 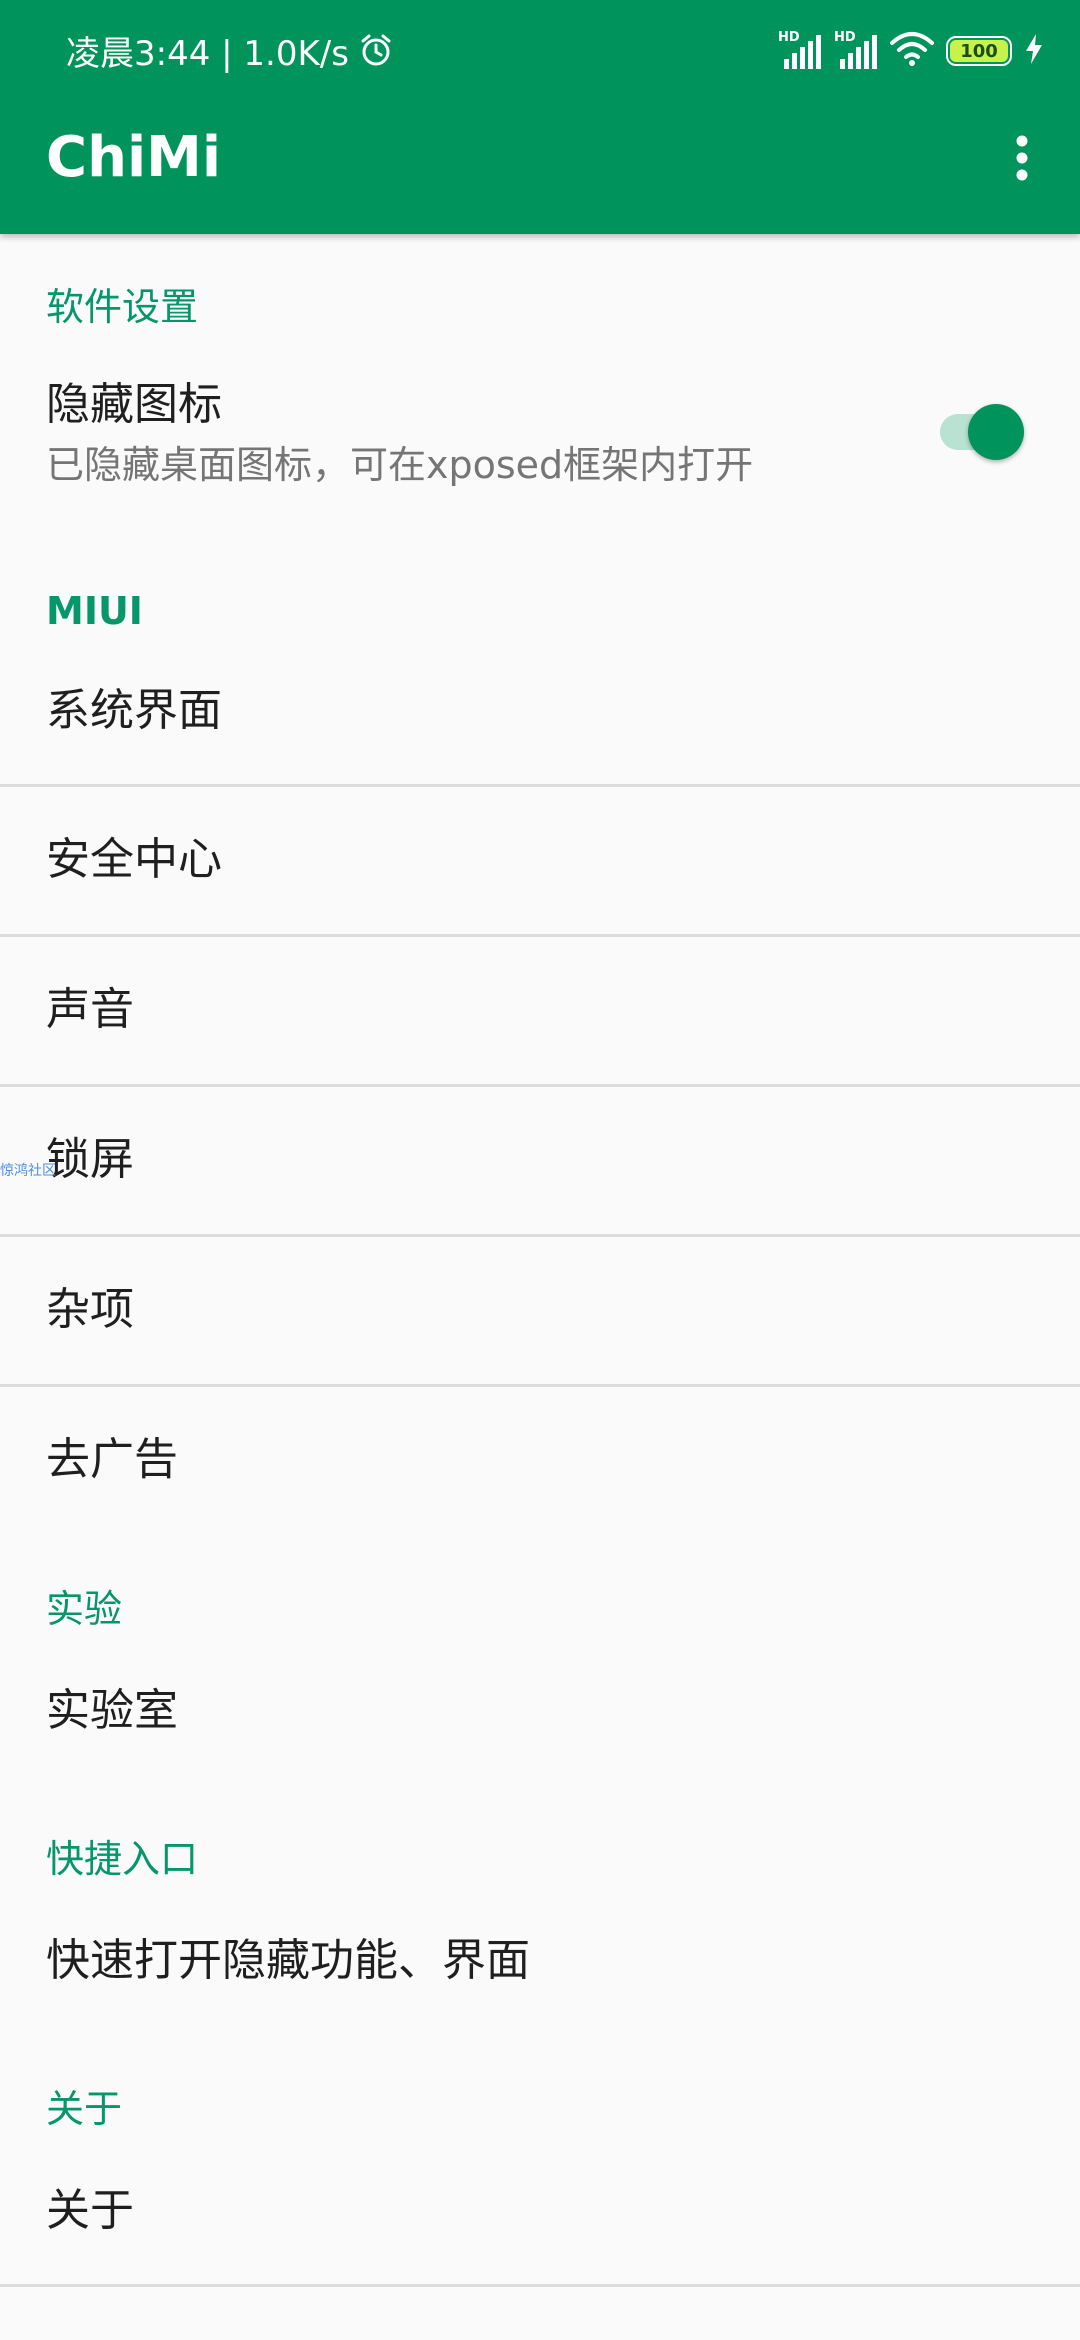 What do you see at coordinates (207, 53) in the screenshot?
I see `status-time-speed: 凌晨3:44 | 1.0K/s` at bounding box center [207, 53].